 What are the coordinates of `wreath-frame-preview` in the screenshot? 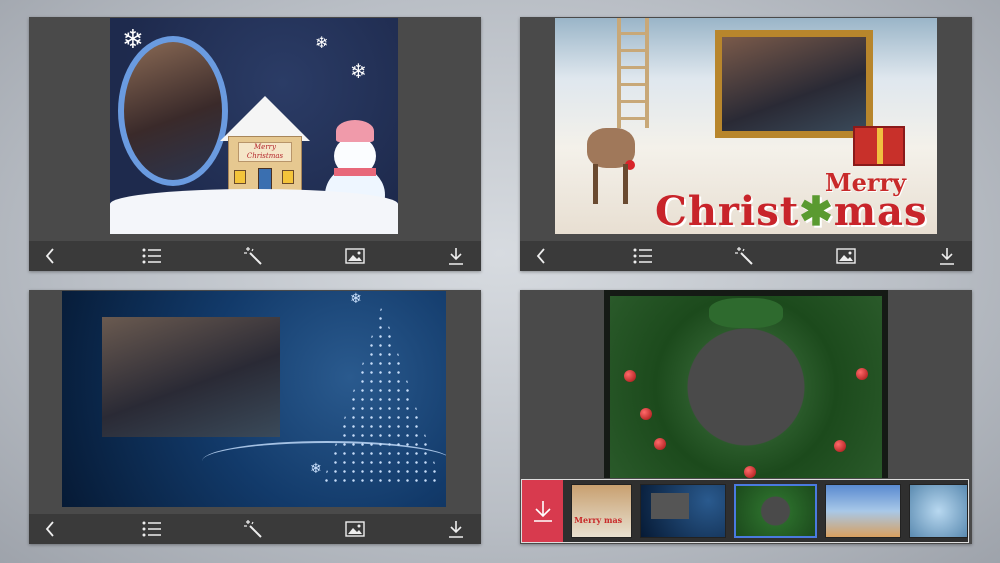 It's located at (746, 384).